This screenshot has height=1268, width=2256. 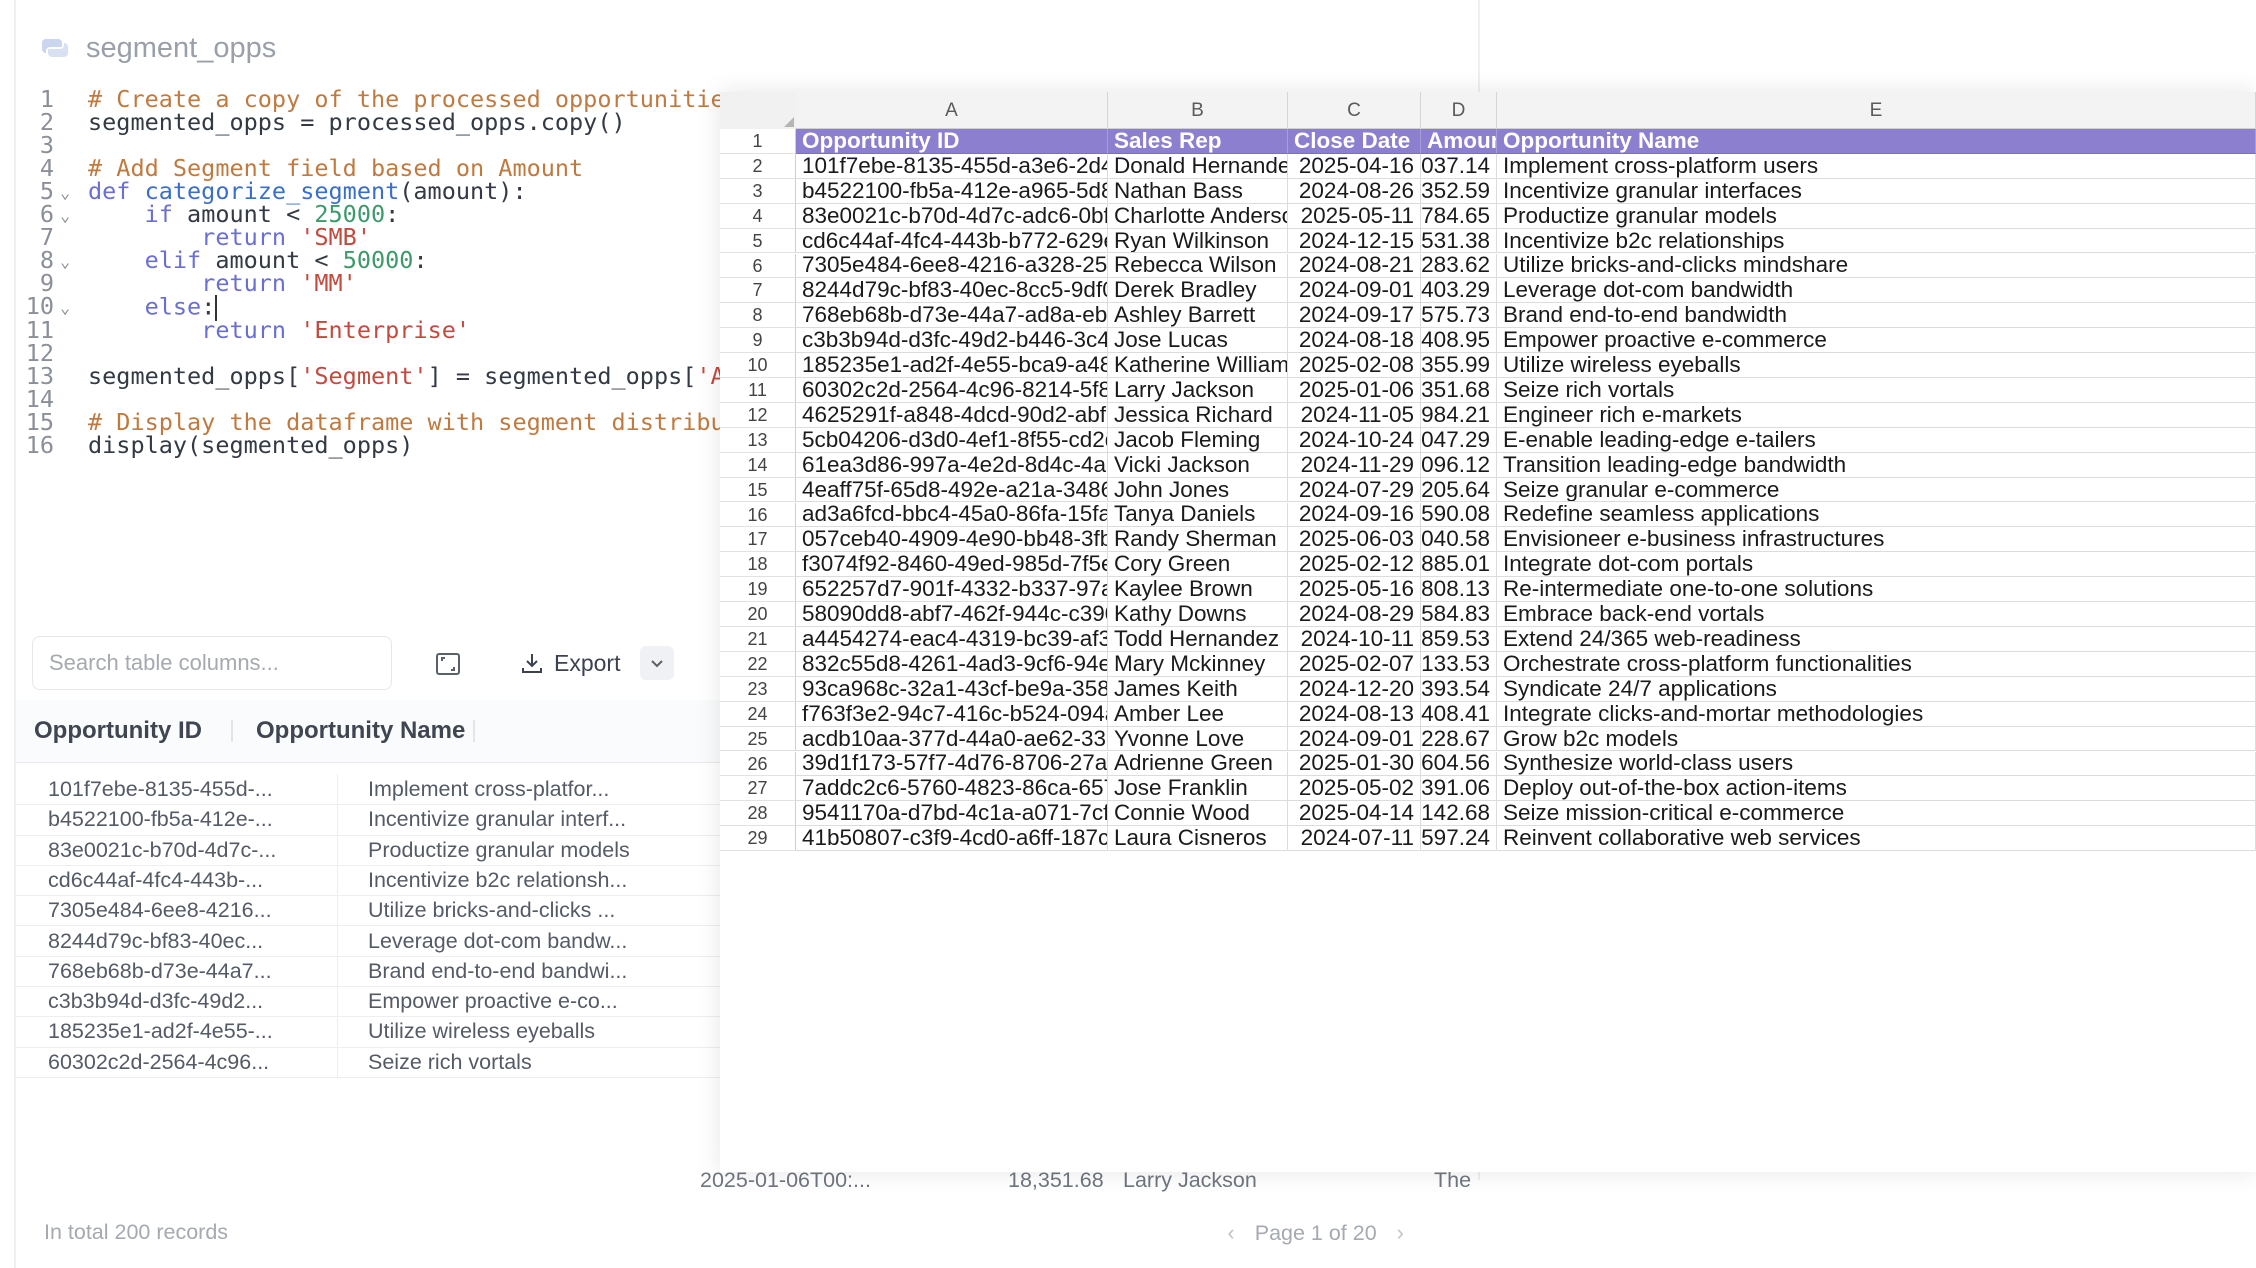 What do you see at coordinates (758, 789) in the screenshot?
I see `row-header: 27` at bounding box center [758, 789].